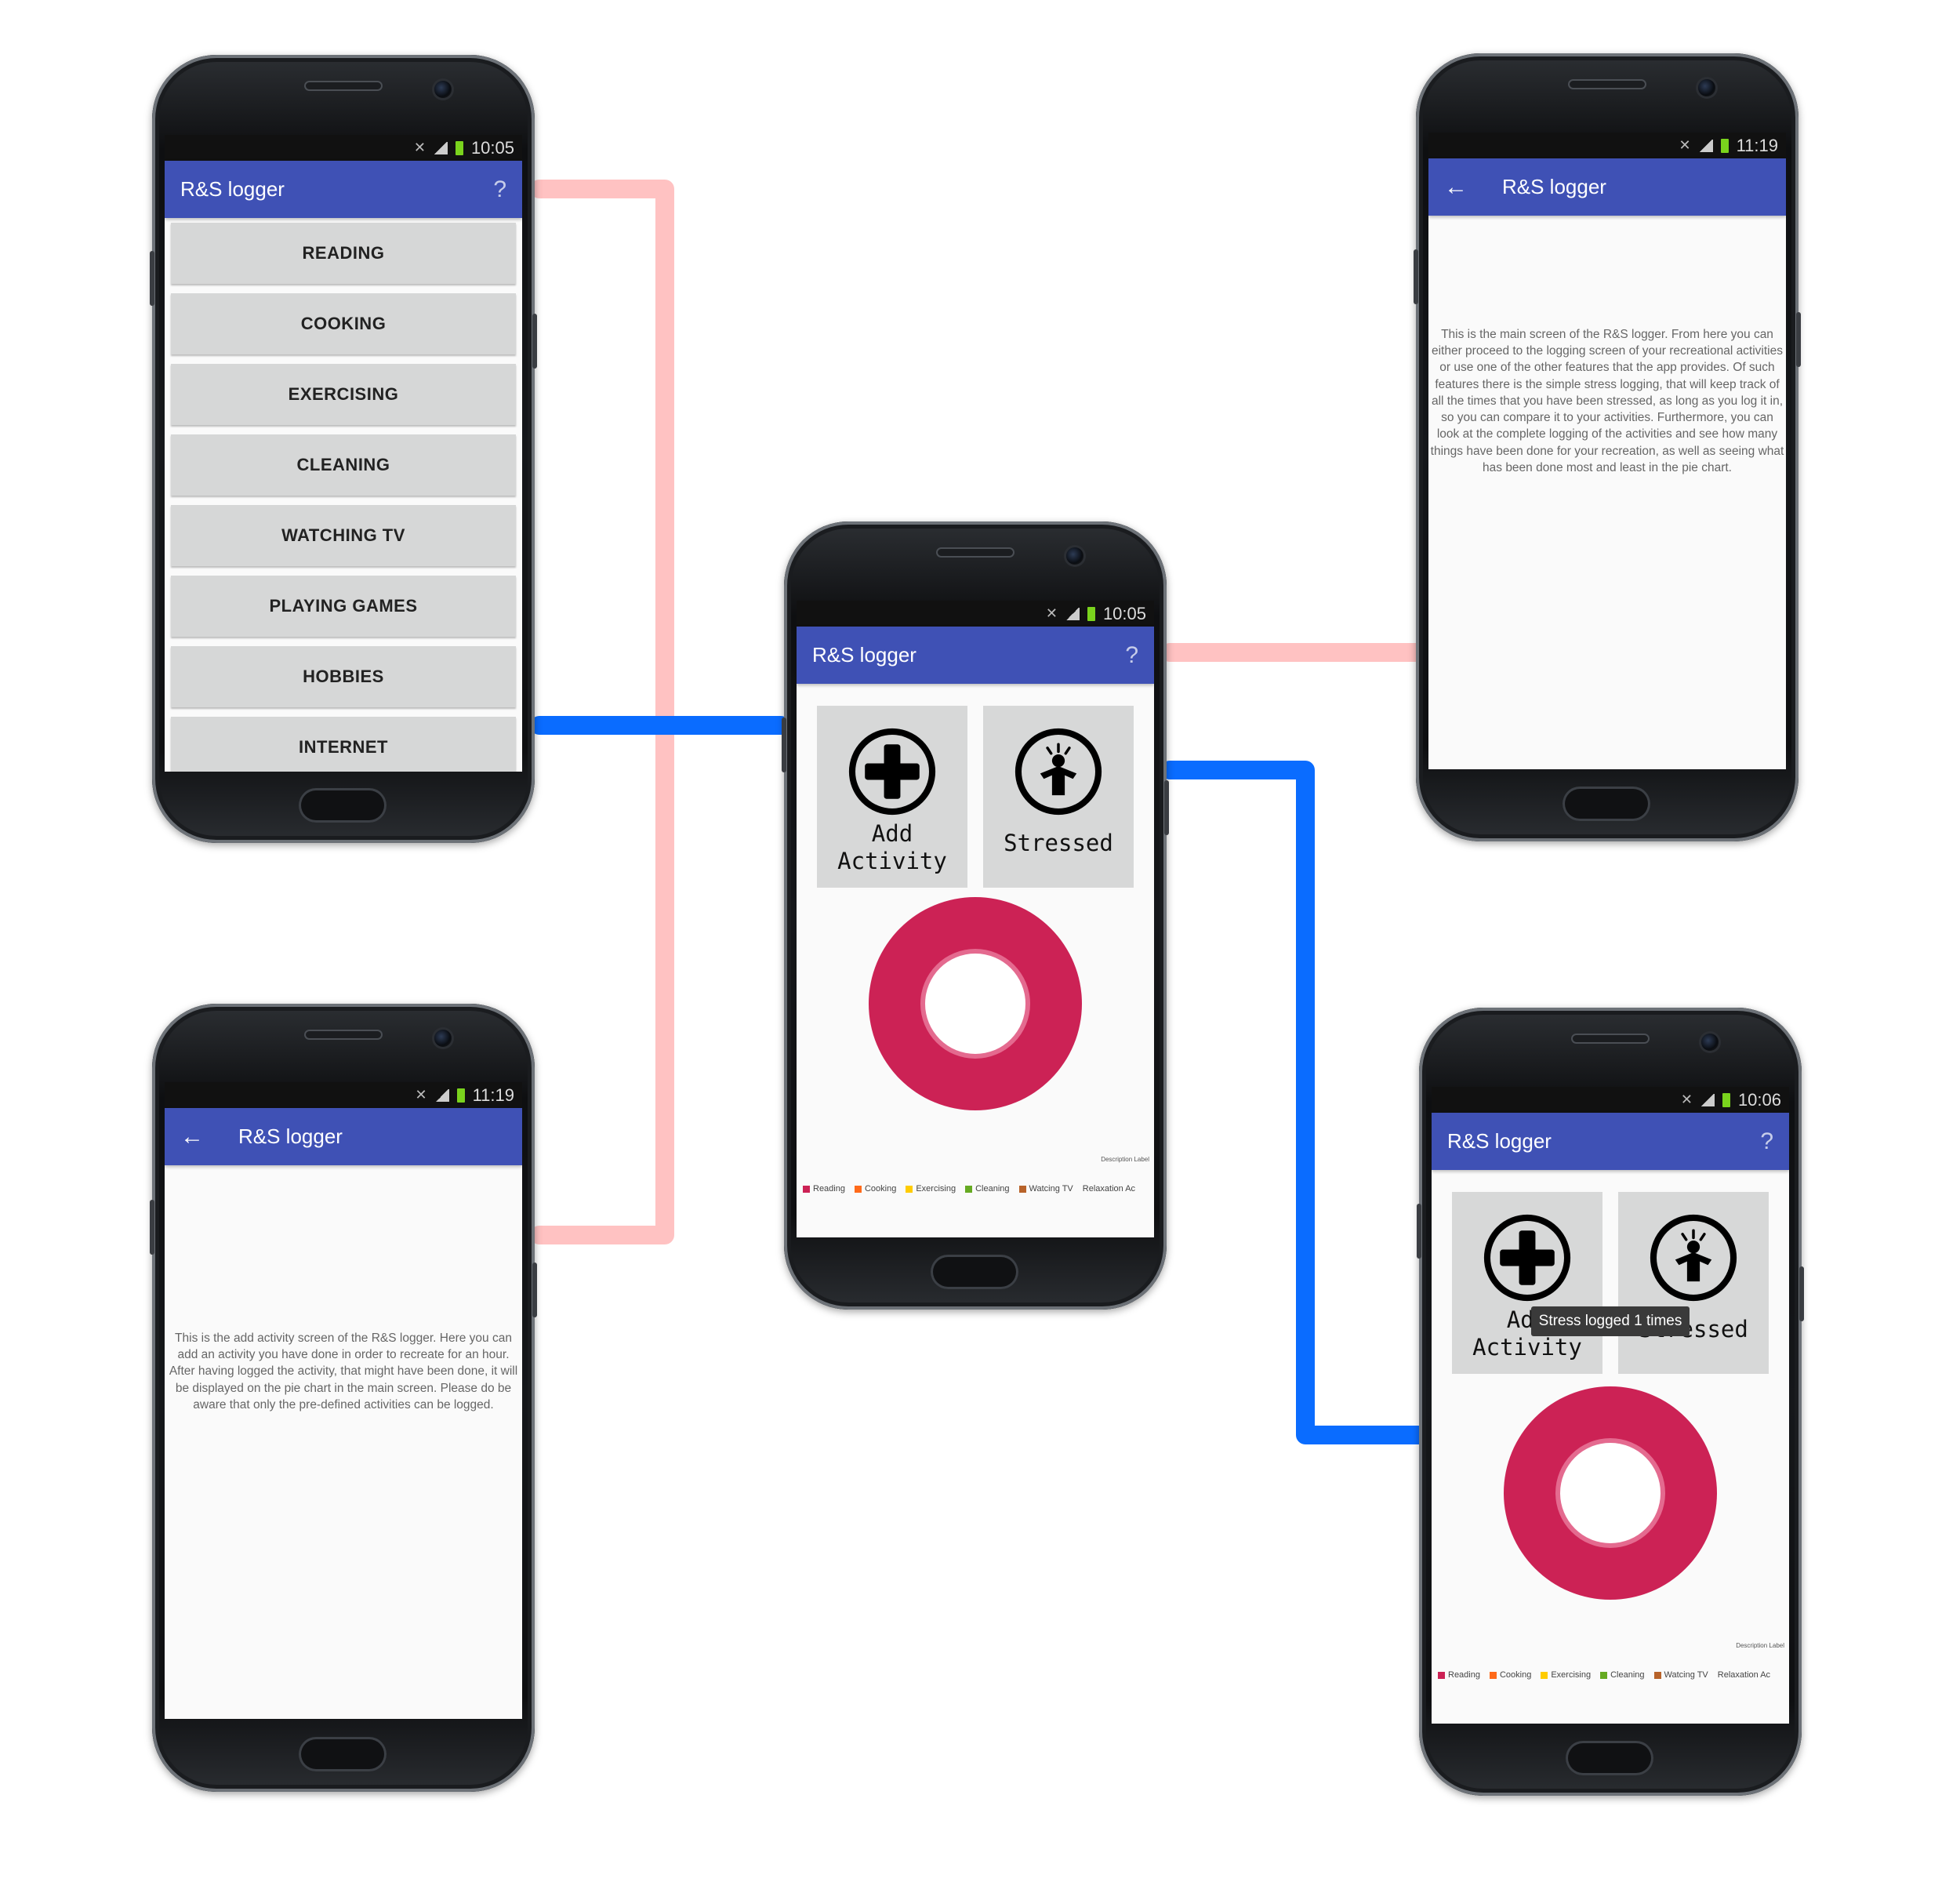  Describe the element at coordinates (829, 1189) in the screenshot. I see `legend-label: Reading` at that location.